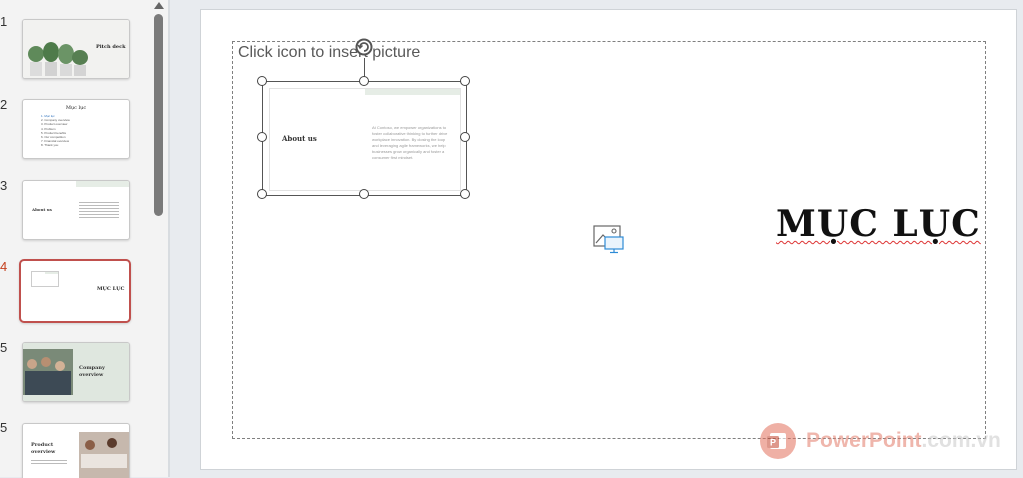 This screenshot has width=1023, height=478. What do you see at coordinates (50, 145) in the screenshot?
I see `thumb-2-item: 8. Thank you` at bounding box center [50, 145].